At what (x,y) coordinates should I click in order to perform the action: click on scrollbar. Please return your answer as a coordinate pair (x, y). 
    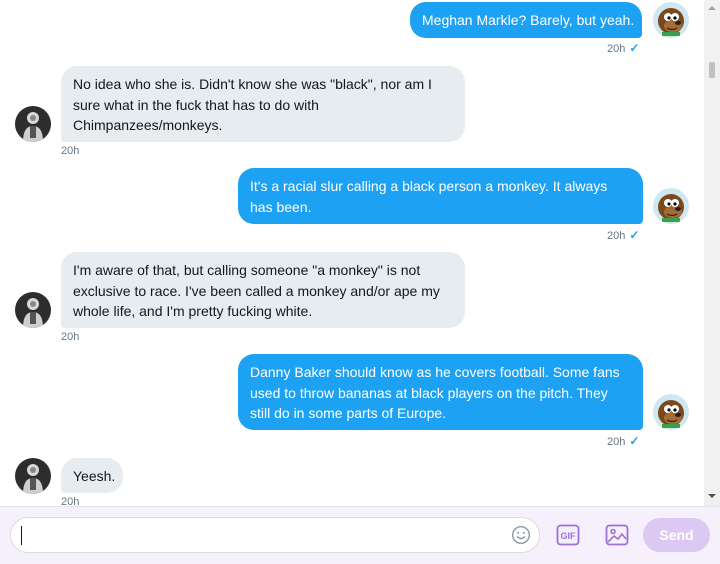
    Looking at the image, I should click on (712, 253).